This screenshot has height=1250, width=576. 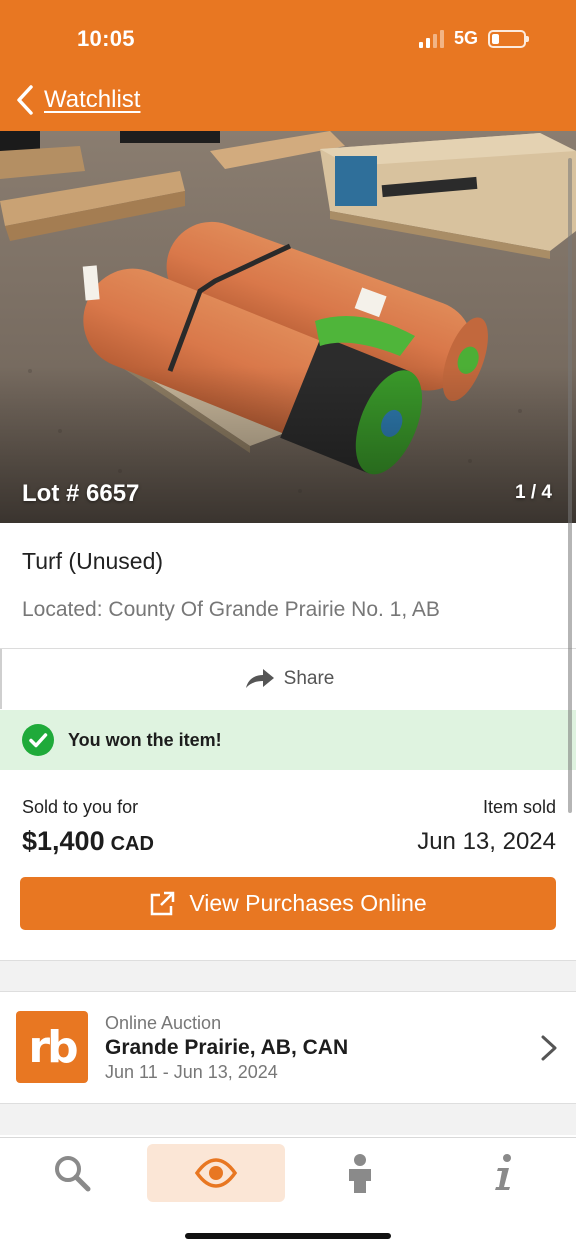 I want to click on eye-icon, so click(x=216, y=1173).